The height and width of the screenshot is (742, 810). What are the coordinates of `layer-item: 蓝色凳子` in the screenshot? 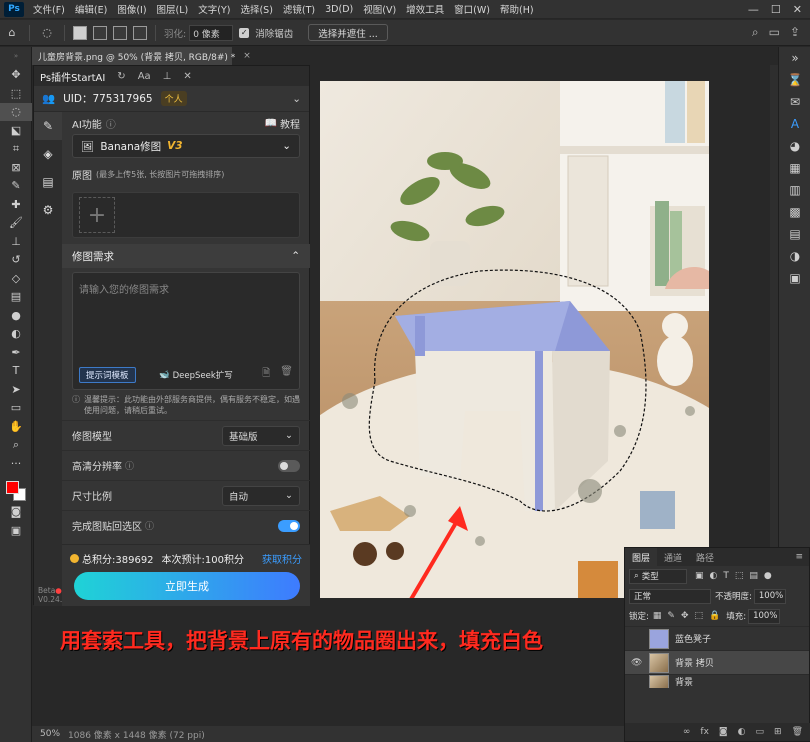 It's located at (717, 638).